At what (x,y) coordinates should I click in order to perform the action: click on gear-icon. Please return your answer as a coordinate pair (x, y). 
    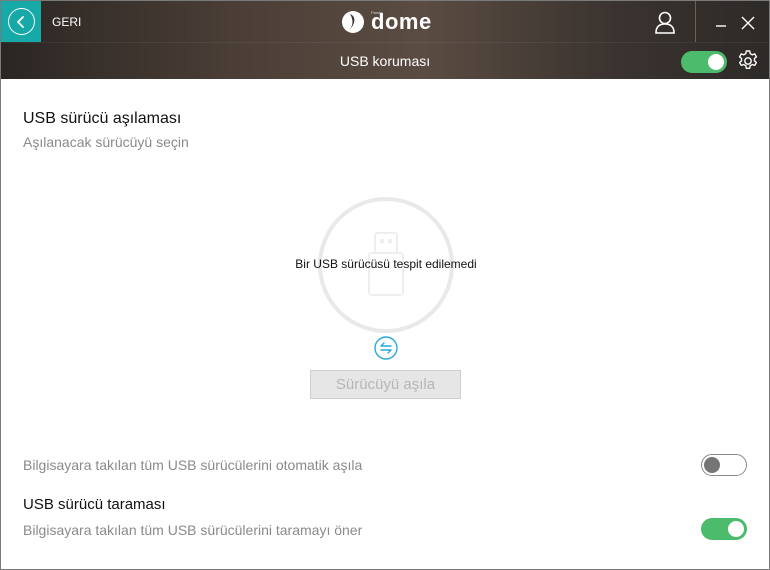
    Looking at the image, I should click on (748, 59).